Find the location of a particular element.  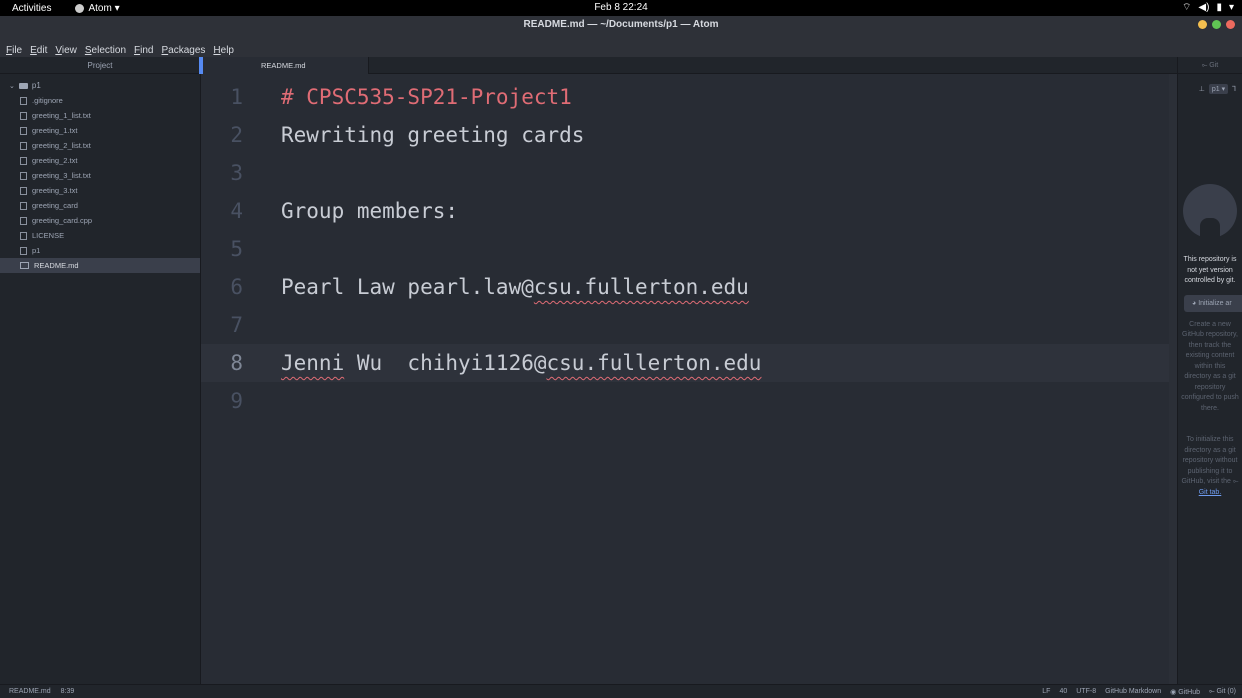

tree-file-item: greeting_1_list.txt is located at coordinates (100, 115).